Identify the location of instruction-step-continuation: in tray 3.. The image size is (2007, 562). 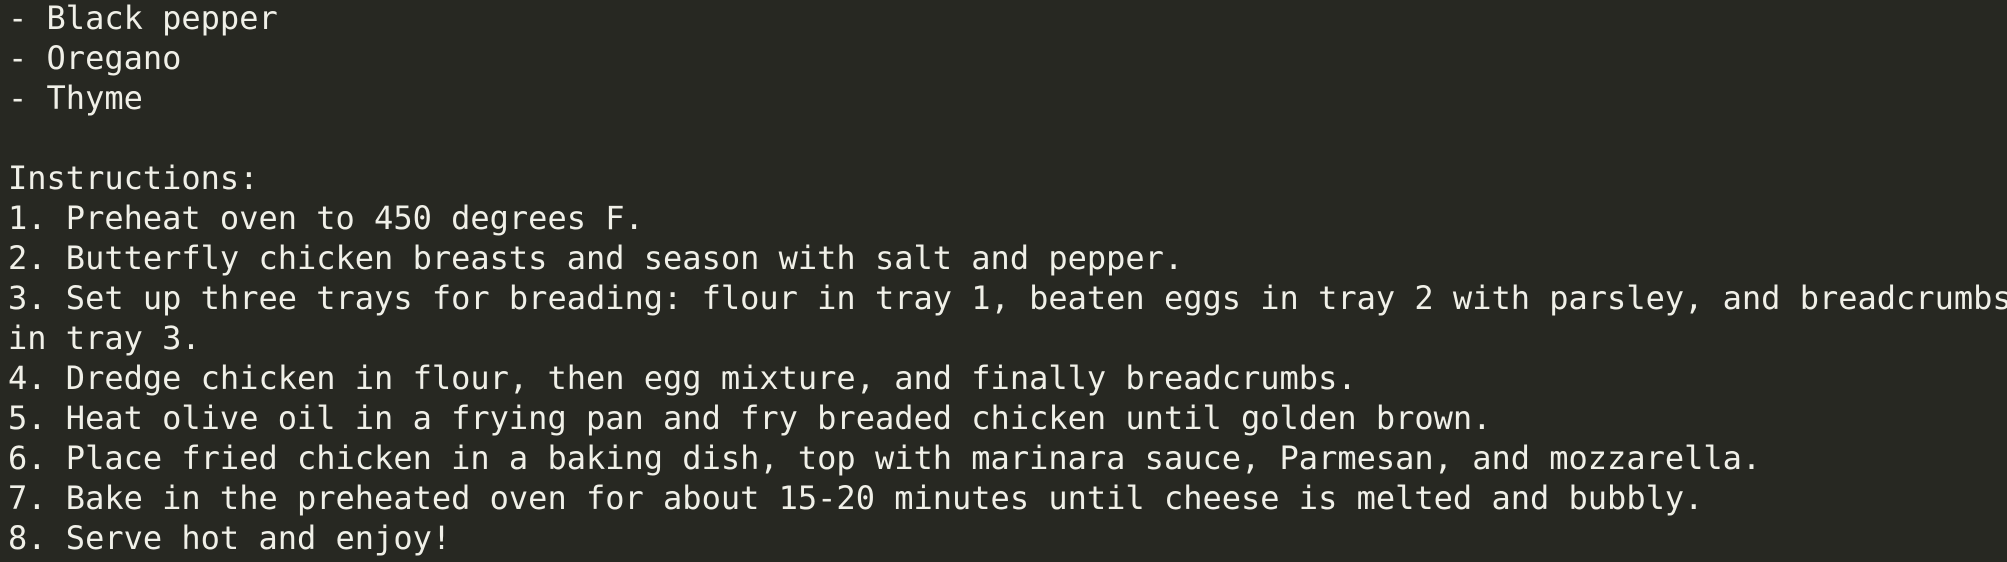
(104, 338).